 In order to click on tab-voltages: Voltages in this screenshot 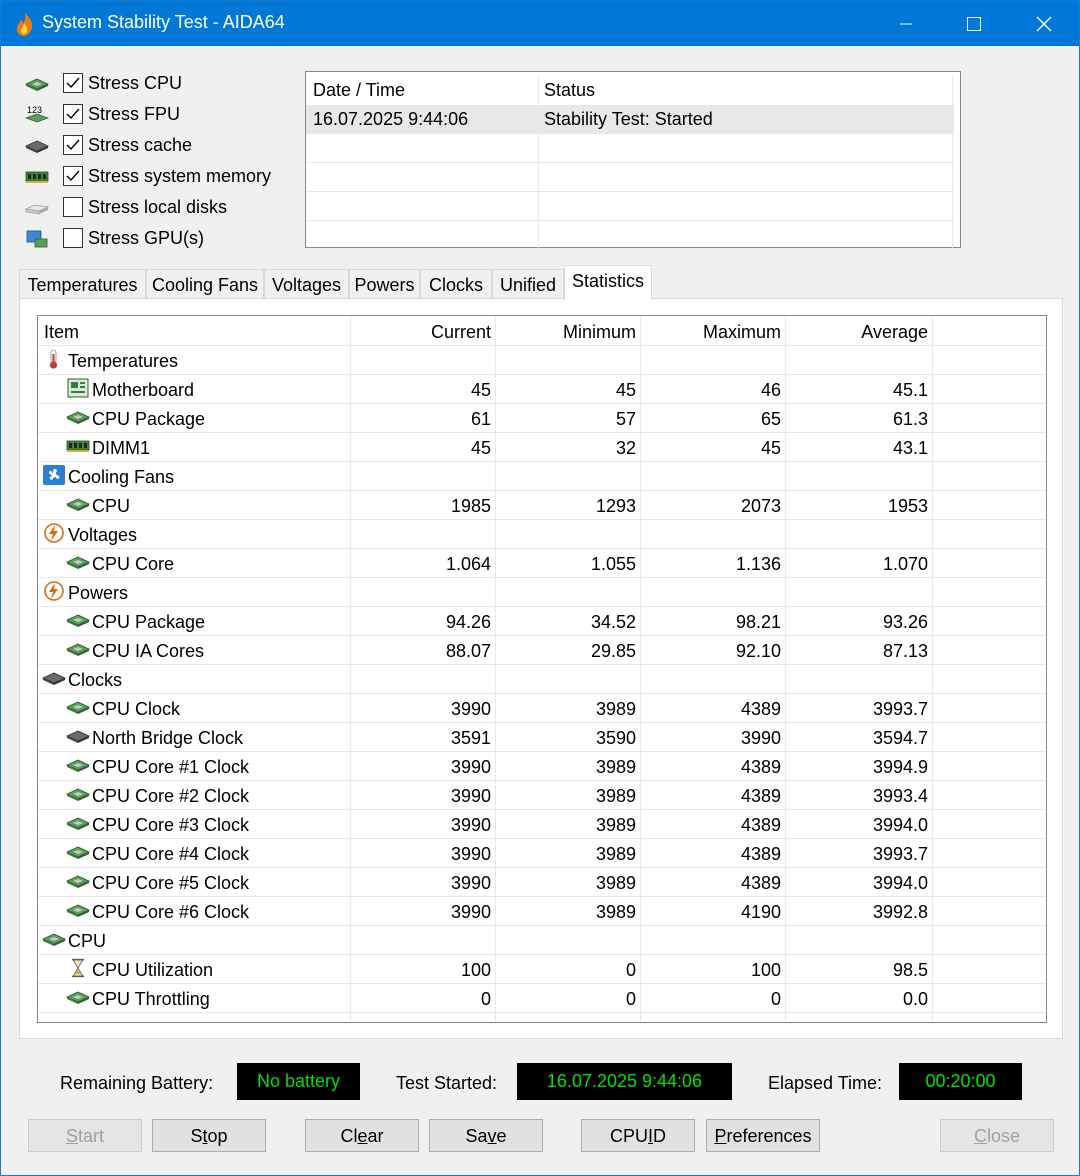, I will do `click(306, 284)`.